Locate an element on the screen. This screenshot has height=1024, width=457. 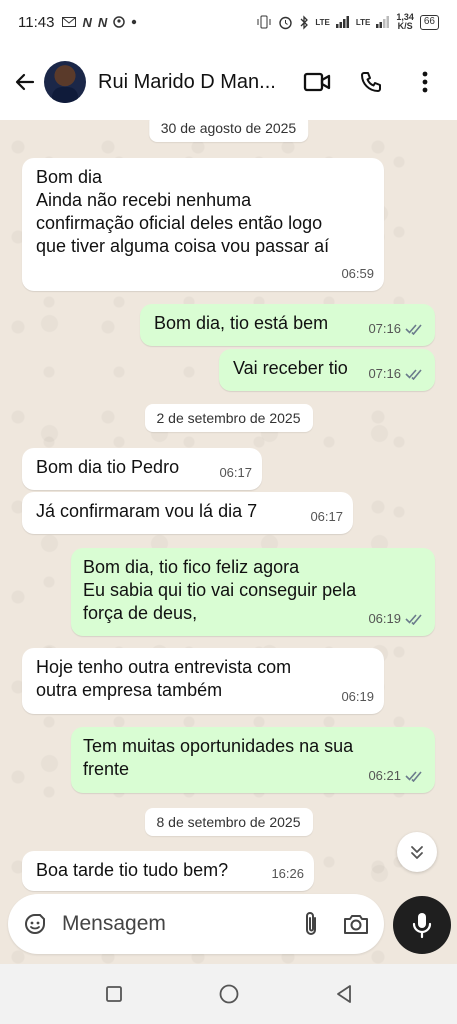
video-call-button is located at coordinates (317, 82).